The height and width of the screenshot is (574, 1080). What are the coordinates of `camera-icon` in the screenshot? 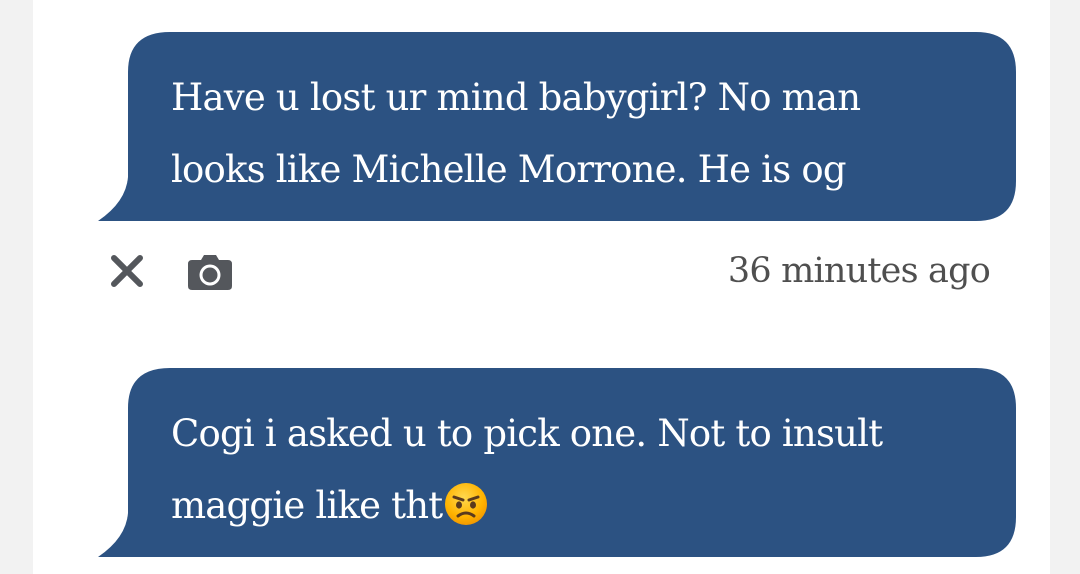 It's located at (210, 271).